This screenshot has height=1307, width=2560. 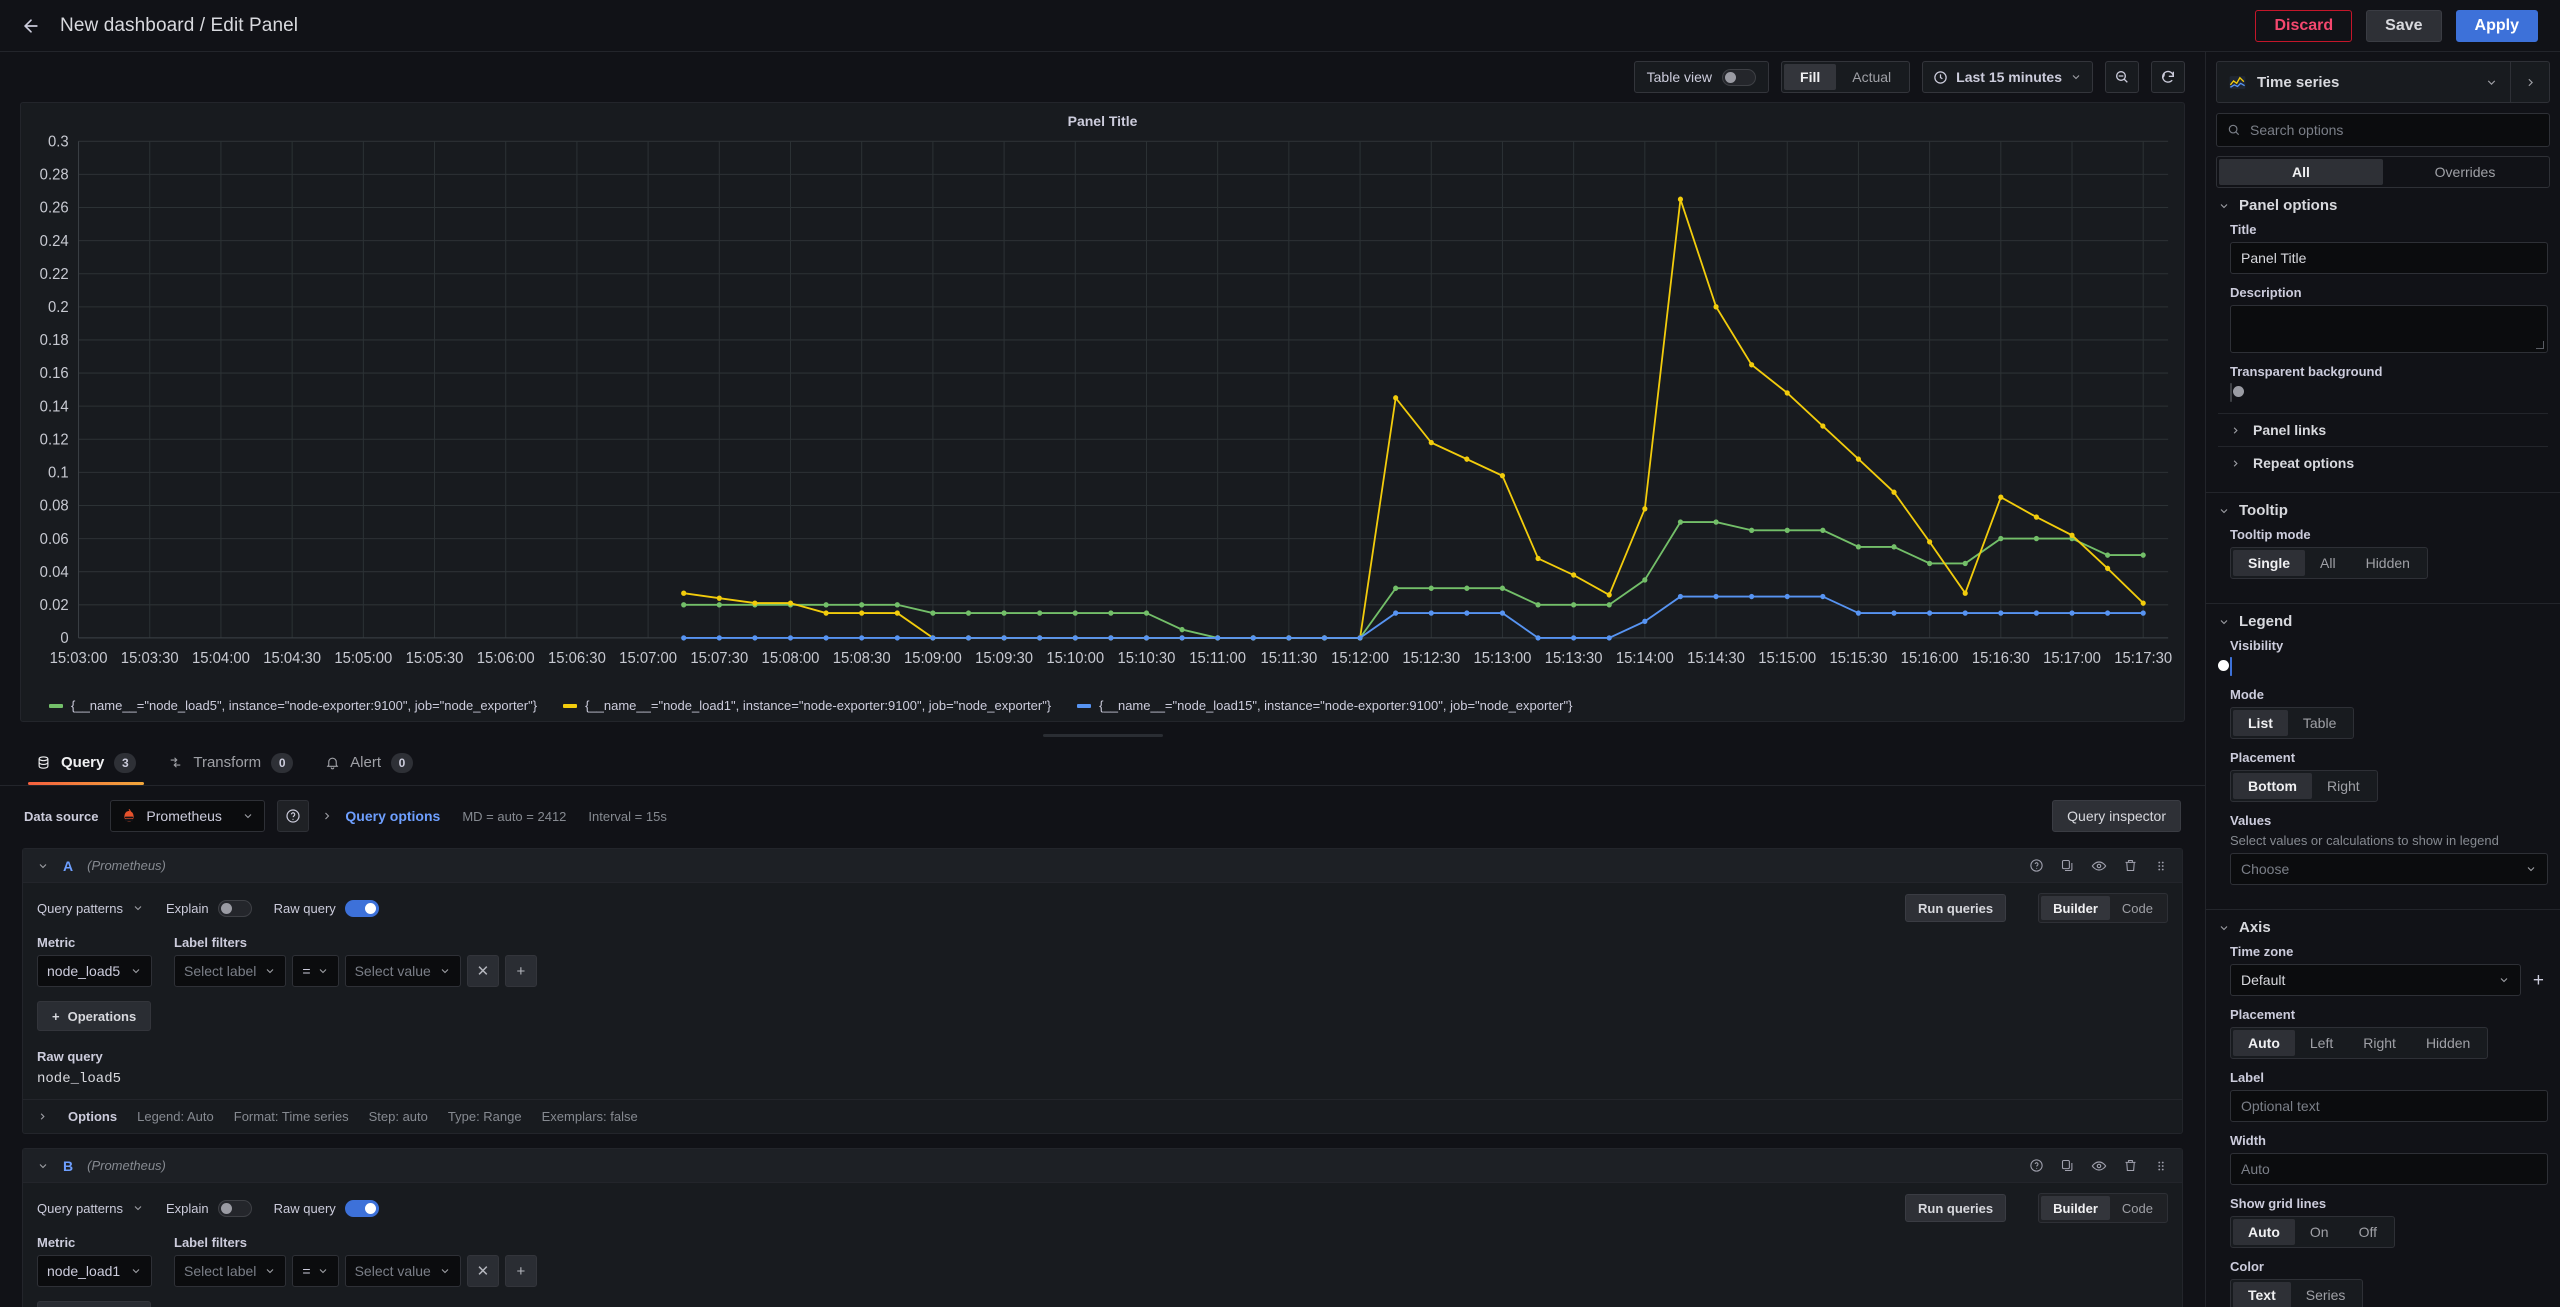 What do you see at coordinates (86, 762) in the screenshot?
I see `tab-query: Query 3` at bounding box center [86, 762].